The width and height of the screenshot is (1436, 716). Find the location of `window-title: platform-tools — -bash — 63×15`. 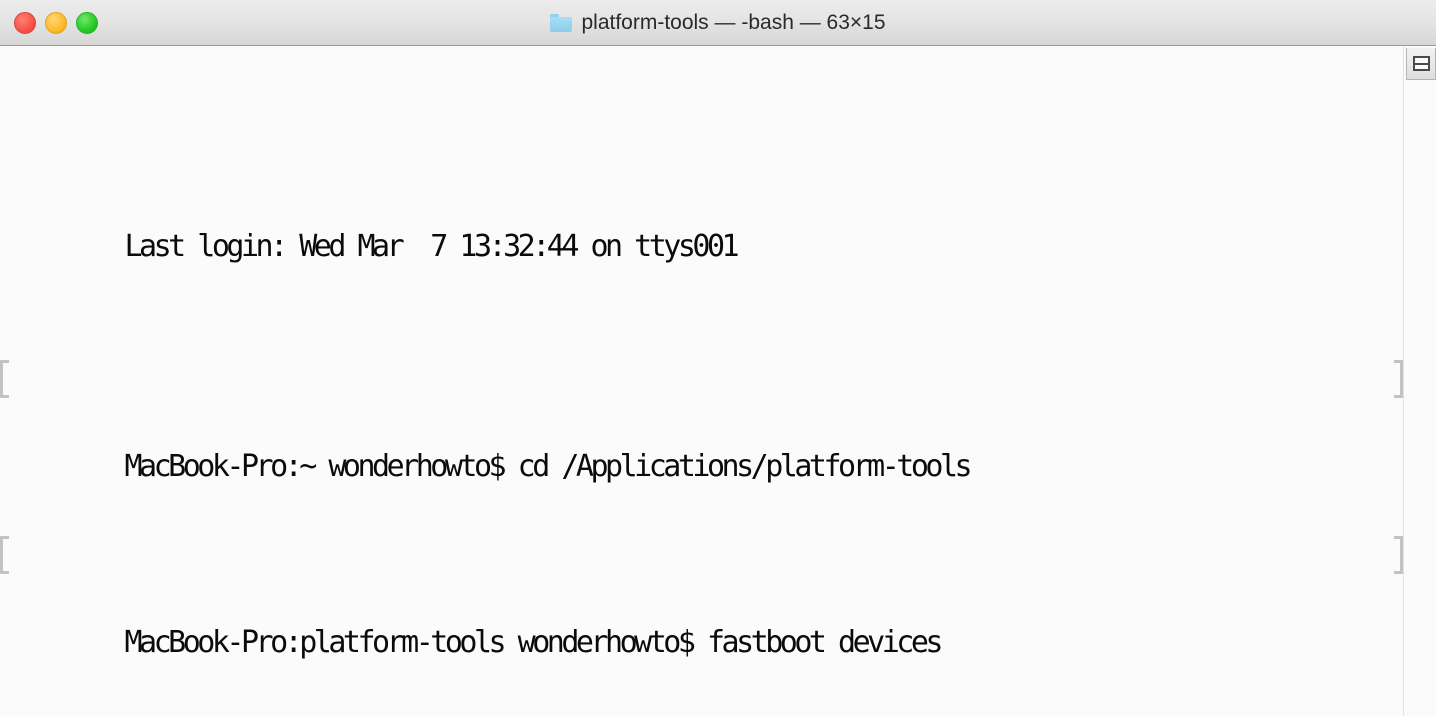

window-title: platform-tools — -bash — 63×15 is located at coordinates (733, 22).